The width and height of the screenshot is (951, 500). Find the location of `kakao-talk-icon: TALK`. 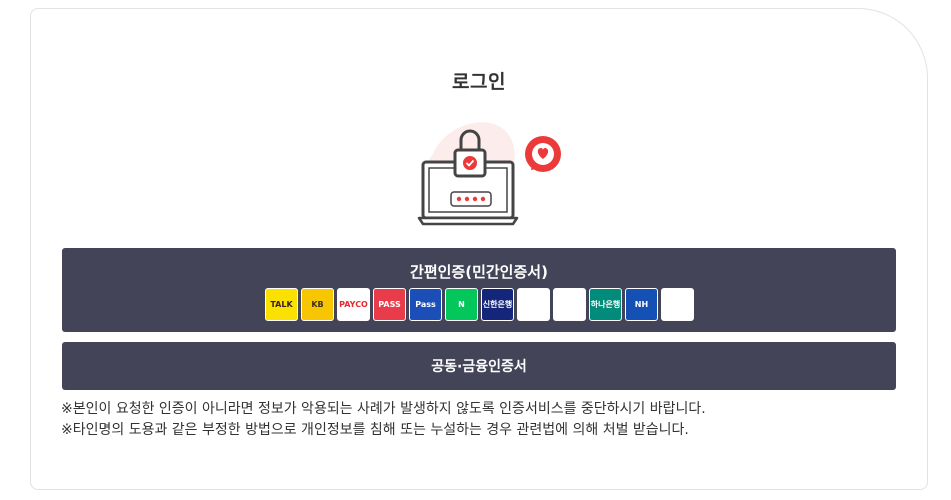

kakao-talk-icon: TALK is located at coordinates (281, 304).